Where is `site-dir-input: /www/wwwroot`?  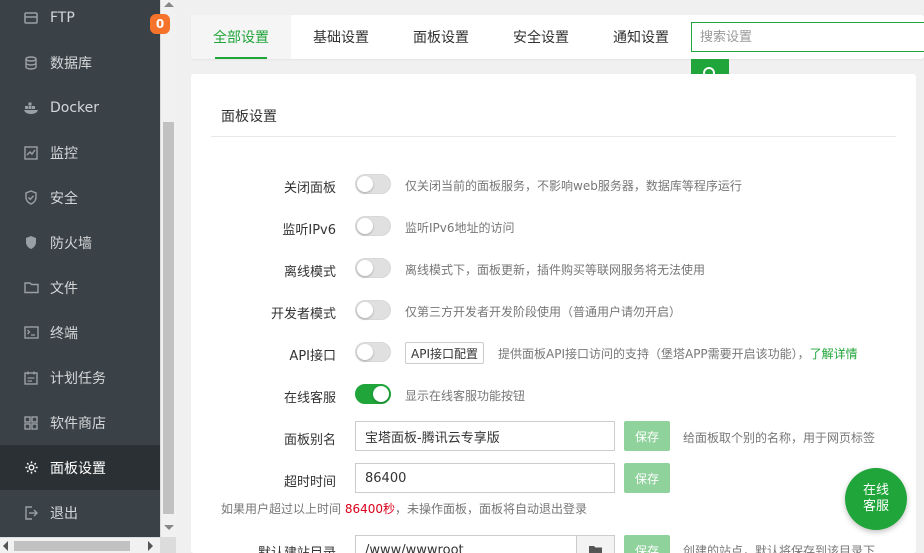 site-dir-input: /www/wwwroot is located at coordinates (466, 544).